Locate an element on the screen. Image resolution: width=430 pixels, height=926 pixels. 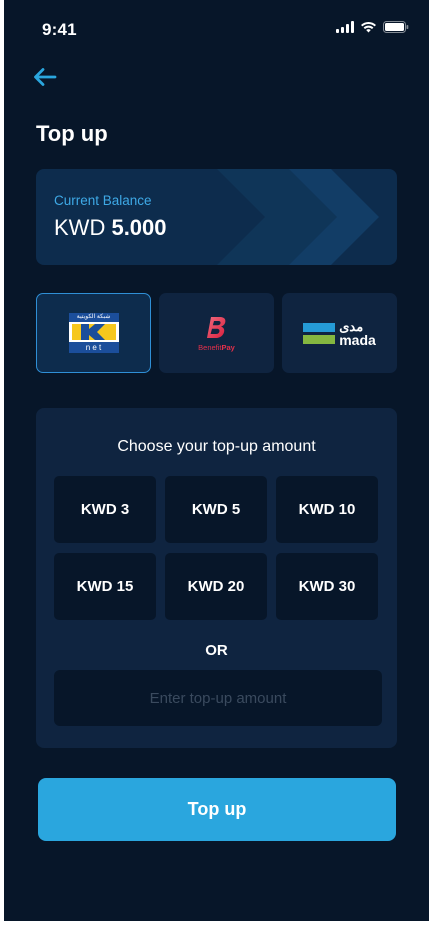
payment-method-knet: شبكة الكويتية n e t is located at coordinates (93, 333).